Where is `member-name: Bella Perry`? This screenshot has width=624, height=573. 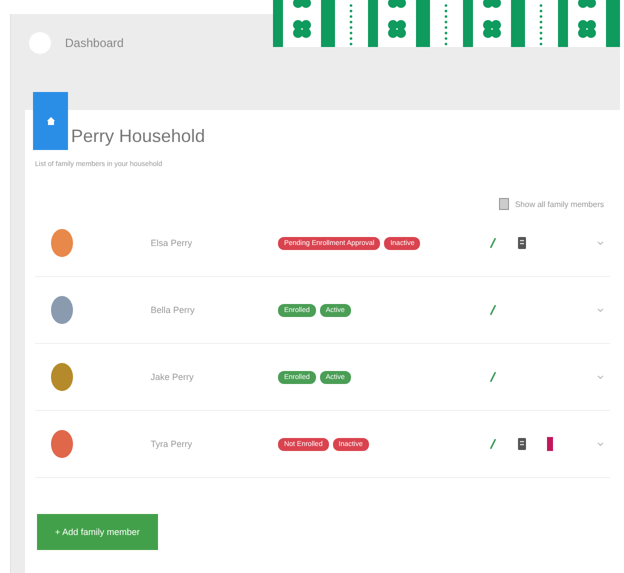
member-name: Bella Perry is located at coordinates (173, 310).